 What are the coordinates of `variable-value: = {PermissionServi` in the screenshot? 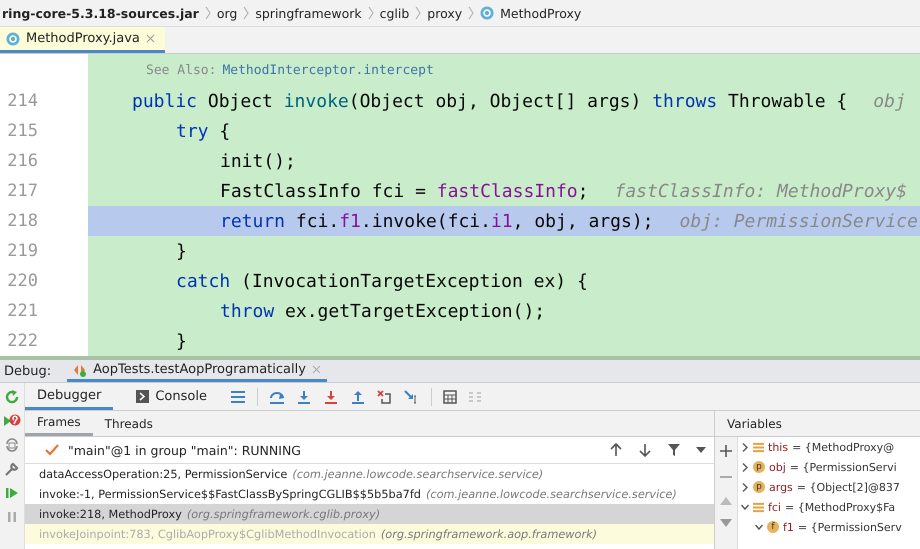 It's located at (843, 467).